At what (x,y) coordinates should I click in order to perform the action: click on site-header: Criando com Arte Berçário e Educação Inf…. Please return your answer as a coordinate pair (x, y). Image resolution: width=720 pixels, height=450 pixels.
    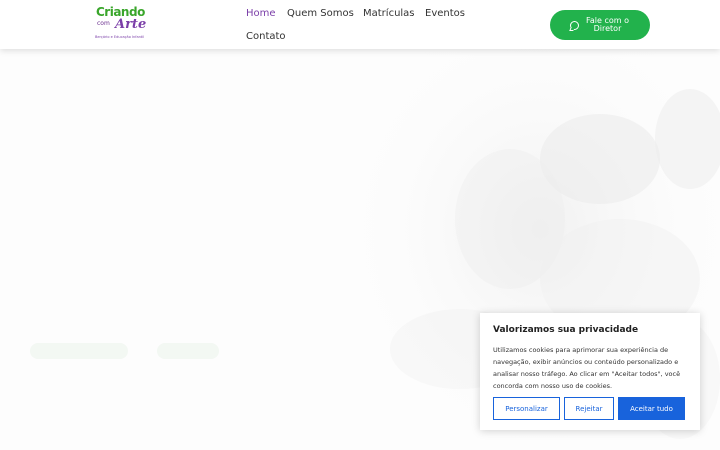
    Looking at the image, I should click on (360, 24).